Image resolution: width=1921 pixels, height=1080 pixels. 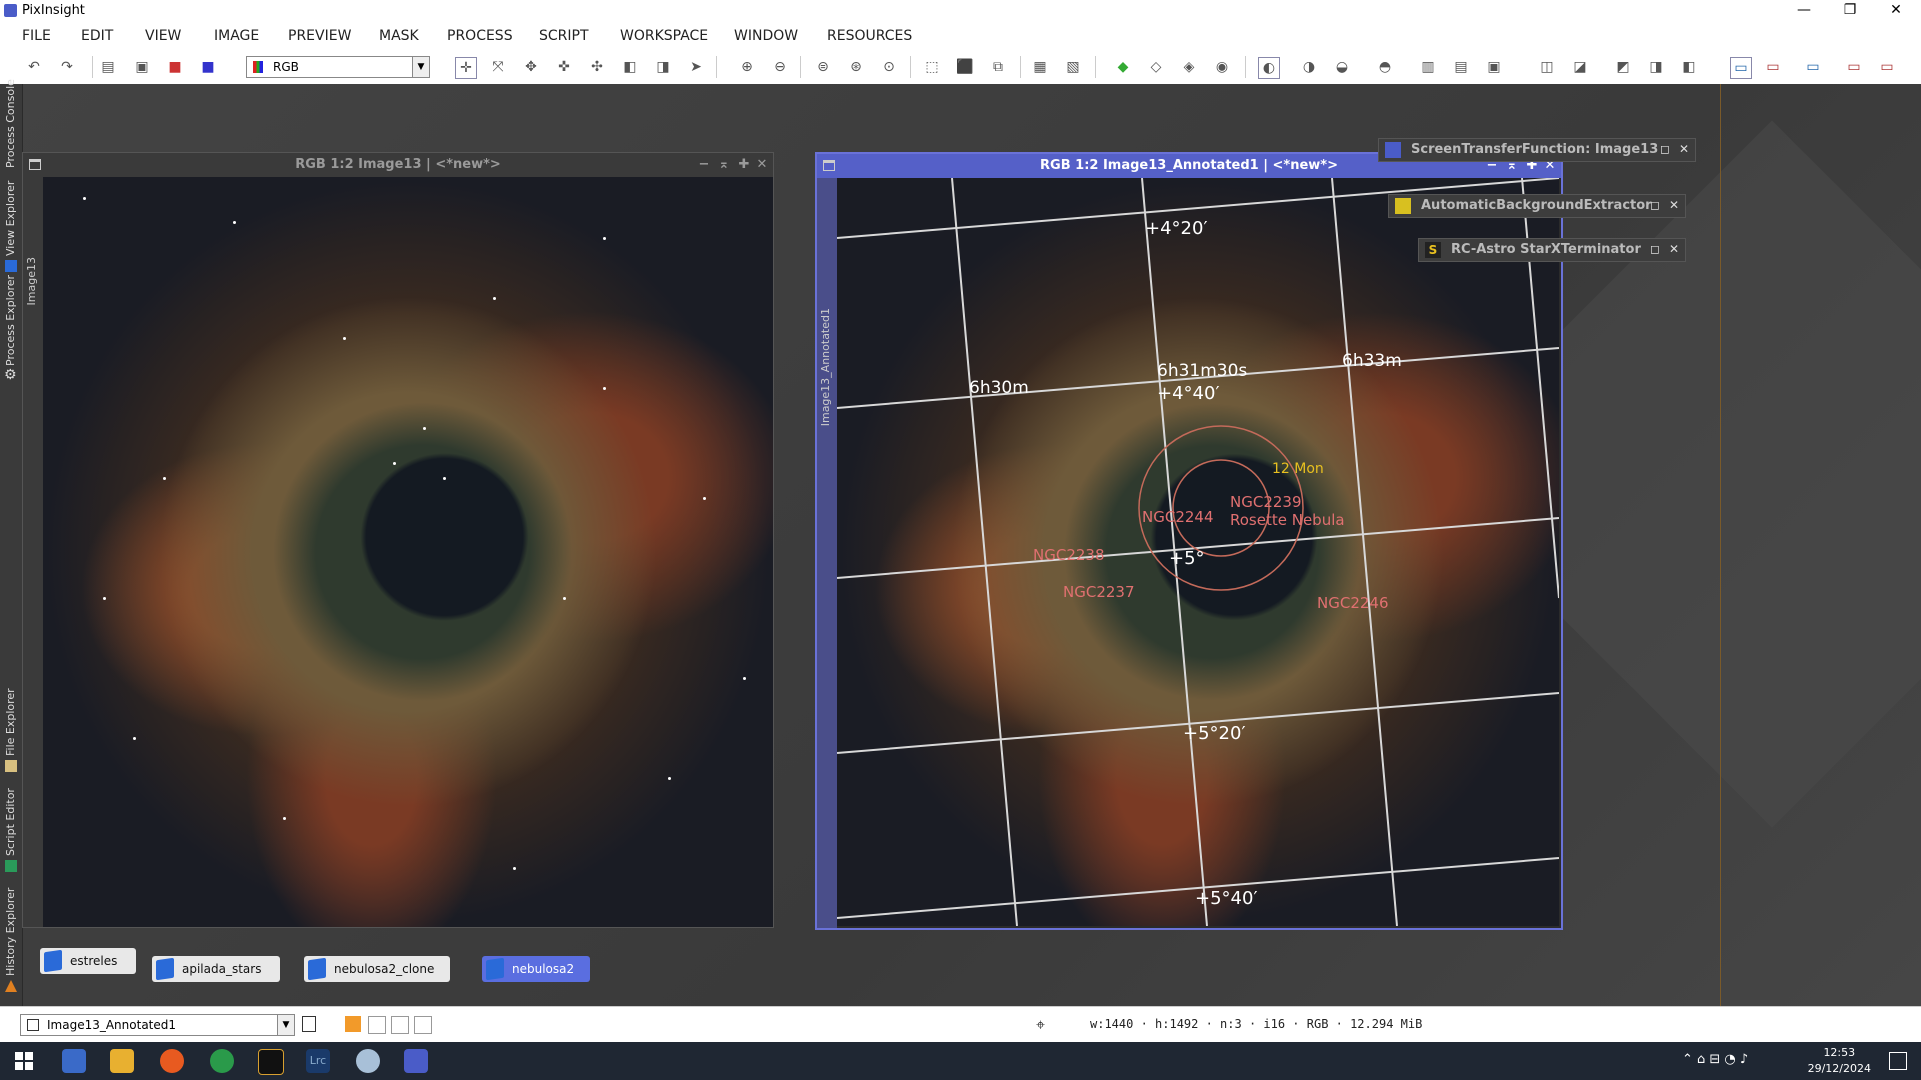 What do you see at coordinates (88, 961) in the screenshot?
I see `view-icon-estreles: estreles` at bounding box center [88, 961].